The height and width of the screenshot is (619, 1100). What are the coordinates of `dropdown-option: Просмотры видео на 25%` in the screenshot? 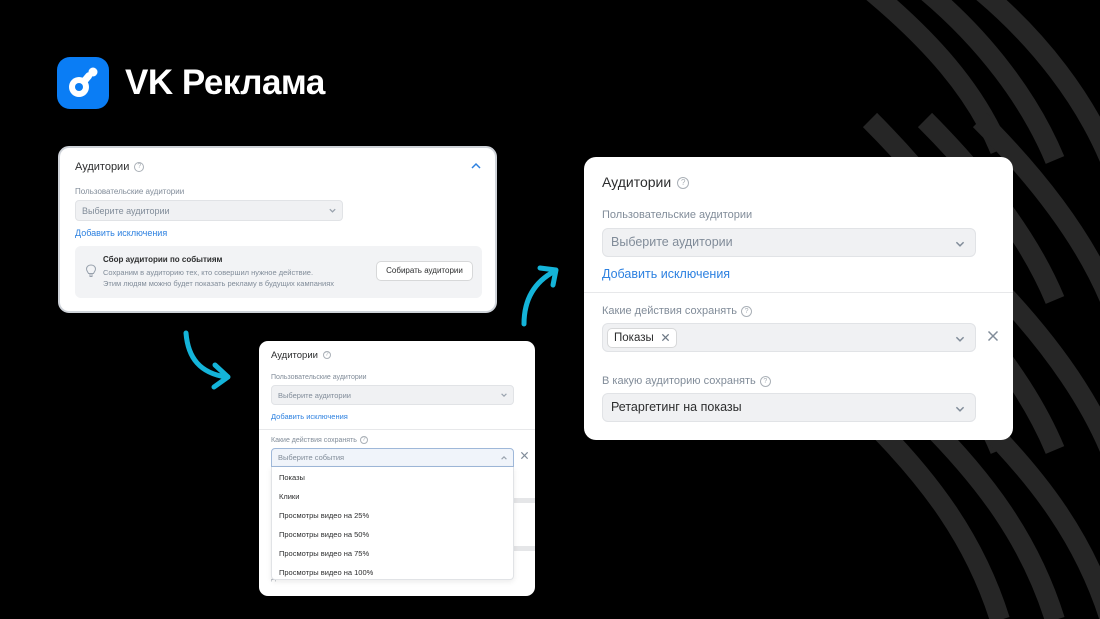 It's located at (324, 515).